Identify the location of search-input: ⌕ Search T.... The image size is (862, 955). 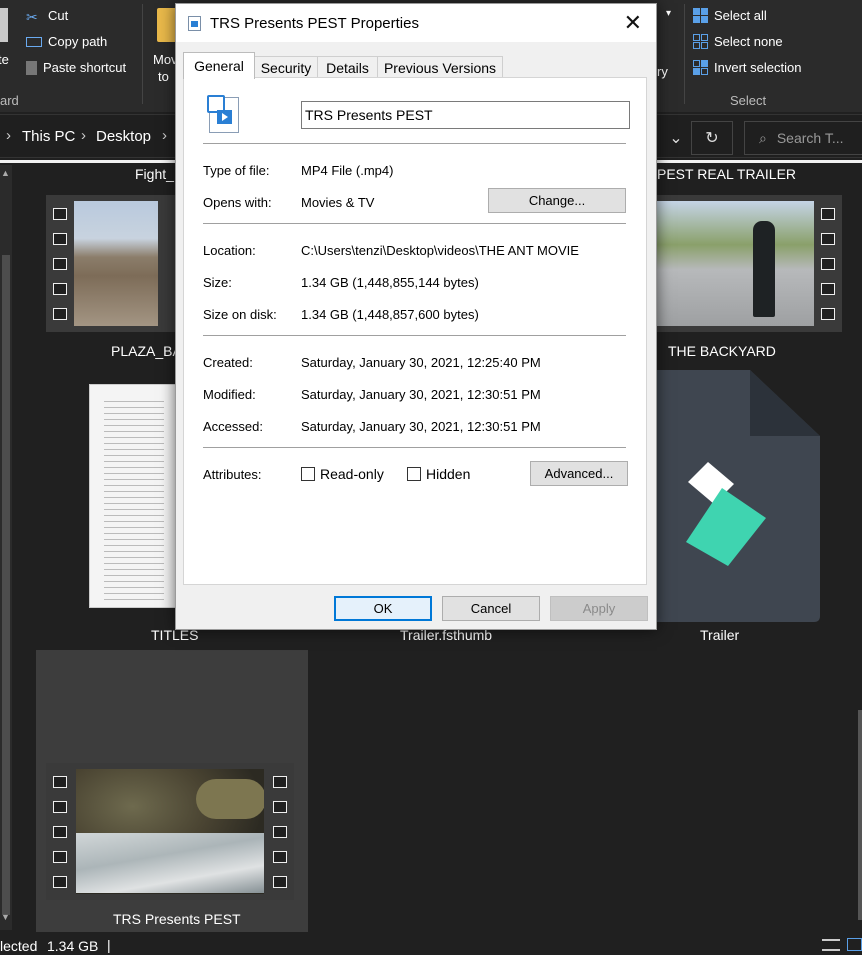
(803, 138).